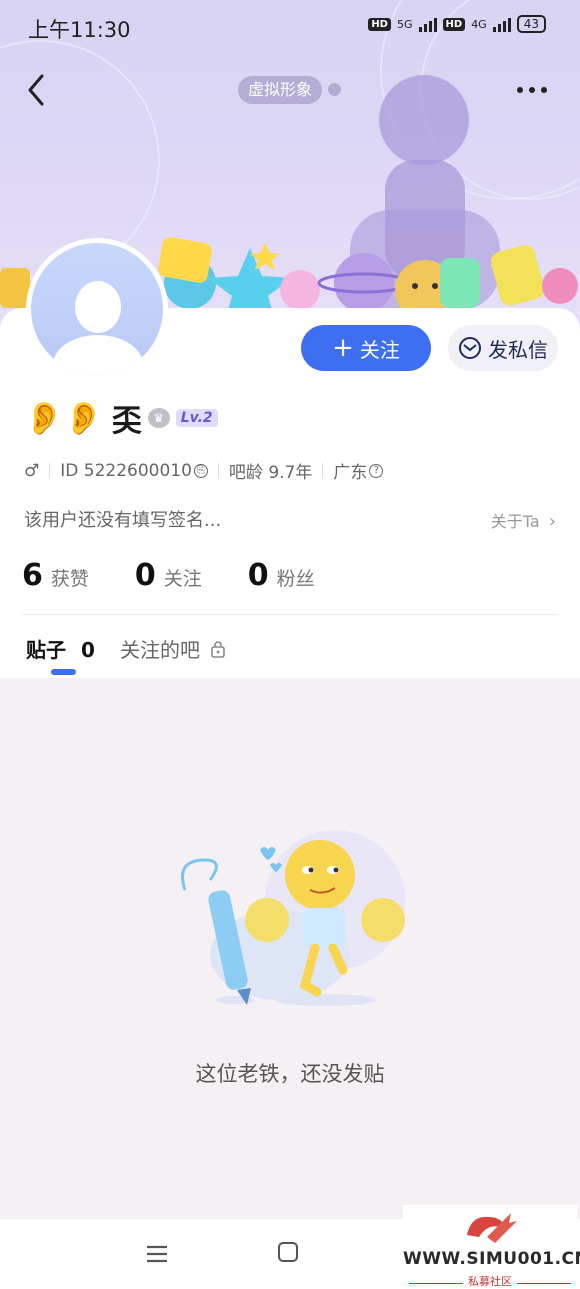 This screenshot has height=1289, width=580. I want to click on back-chevron-left-icon, so click(40, 90).